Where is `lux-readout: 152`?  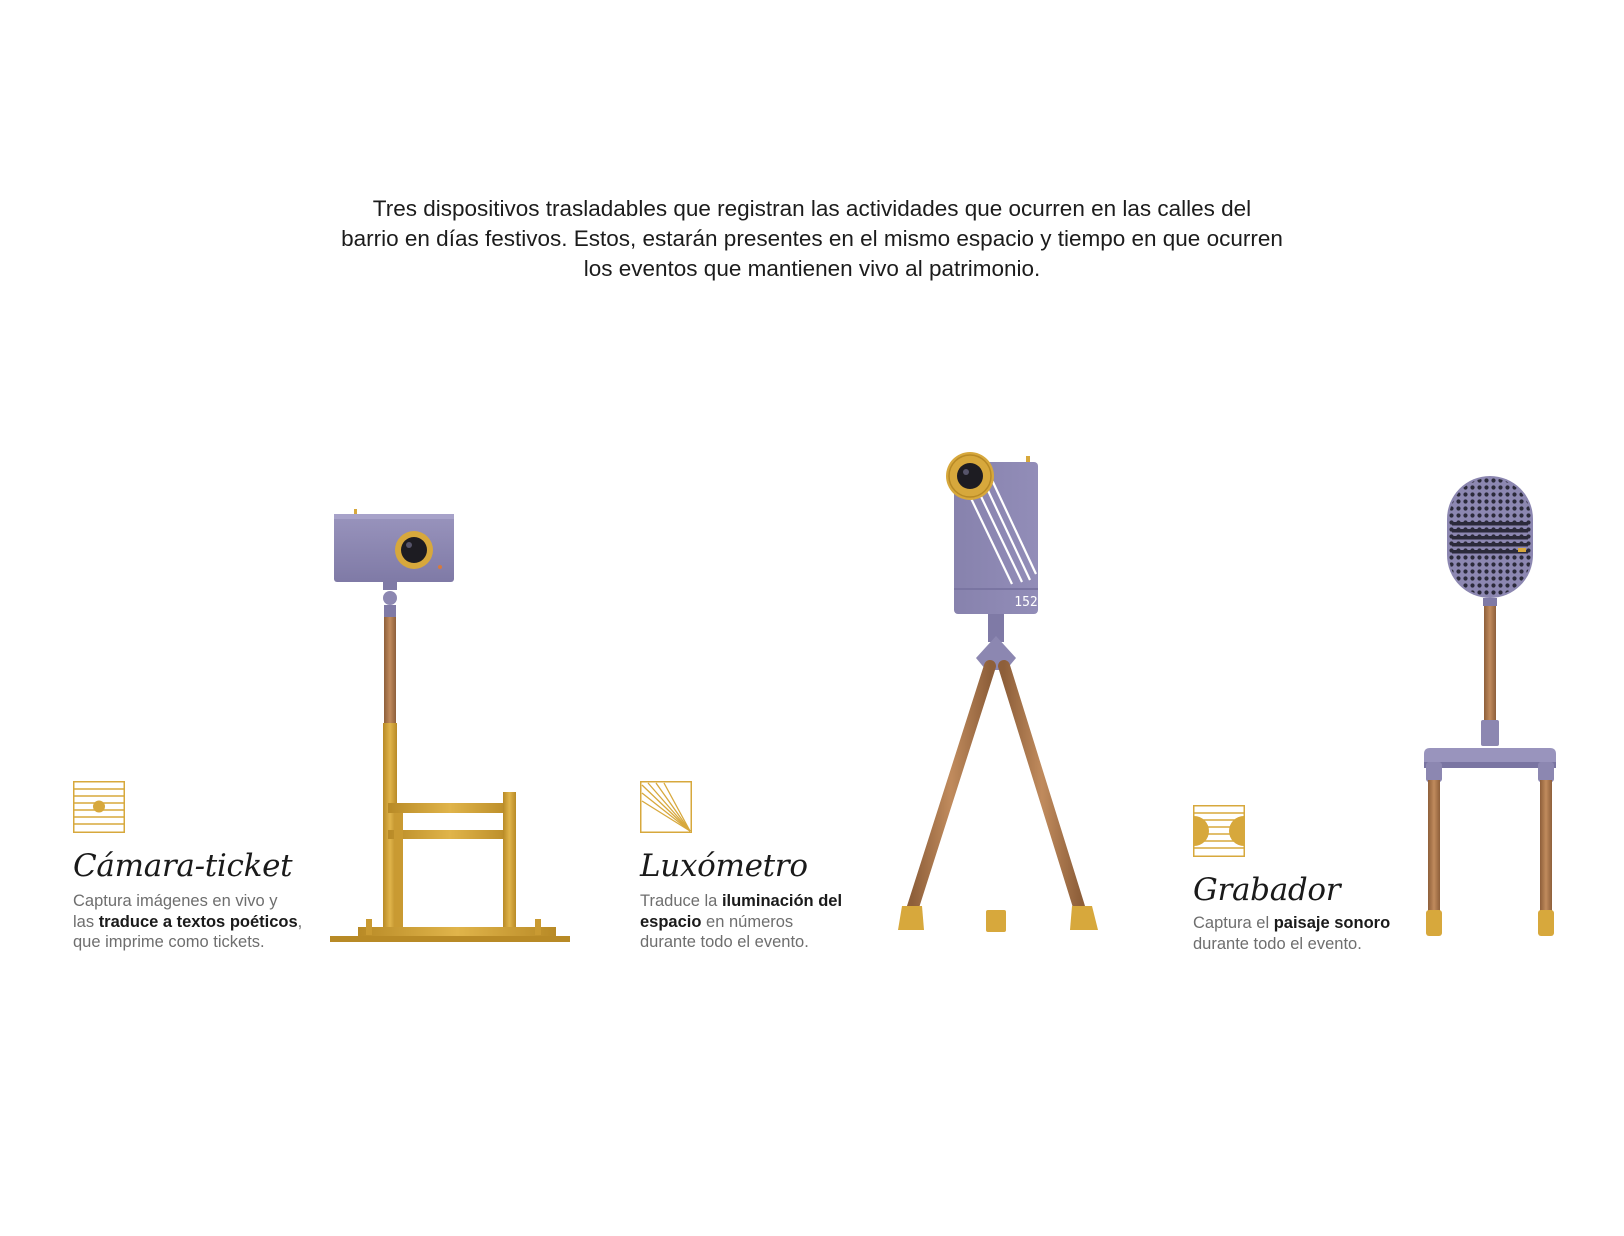 lux-readout: 152 is located at coordinates (1025, 602).